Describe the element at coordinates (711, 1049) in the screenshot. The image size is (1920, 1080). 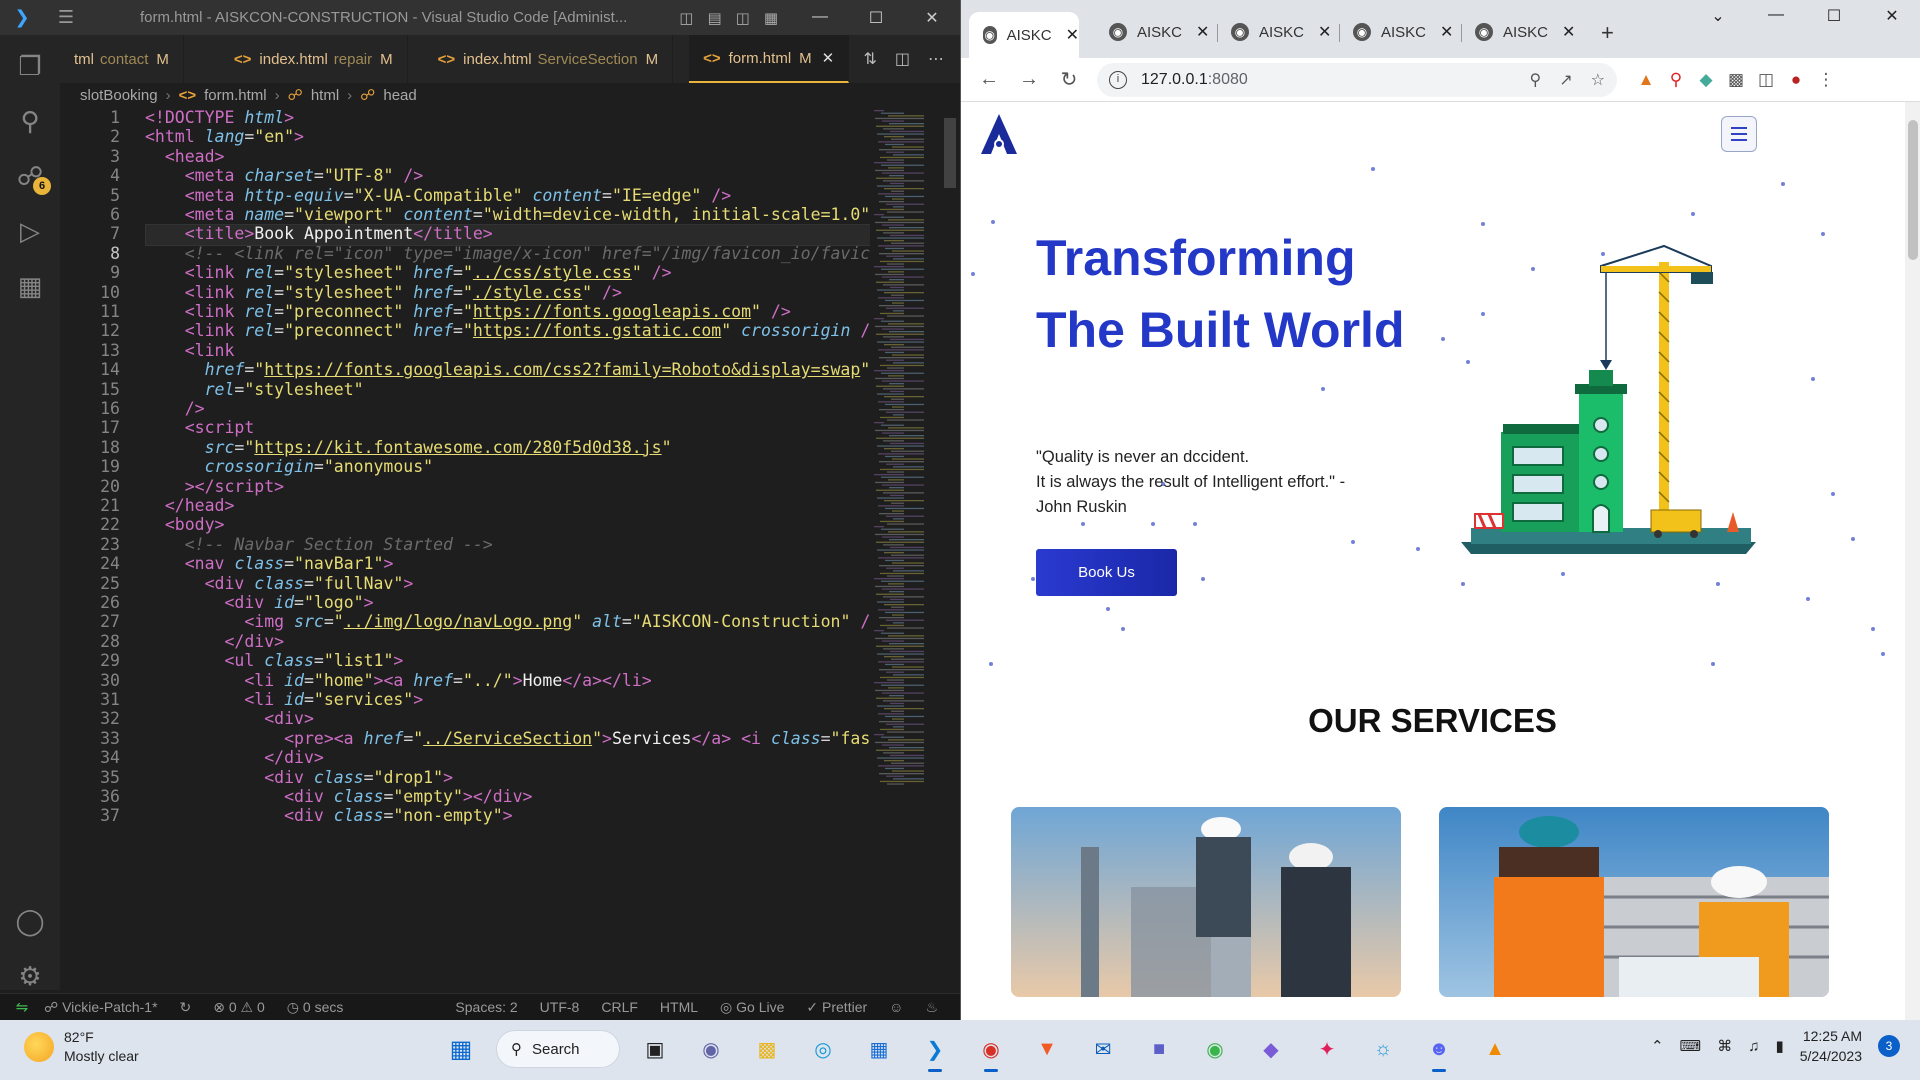
I see `teams-chat-icon: ◉` at that location.